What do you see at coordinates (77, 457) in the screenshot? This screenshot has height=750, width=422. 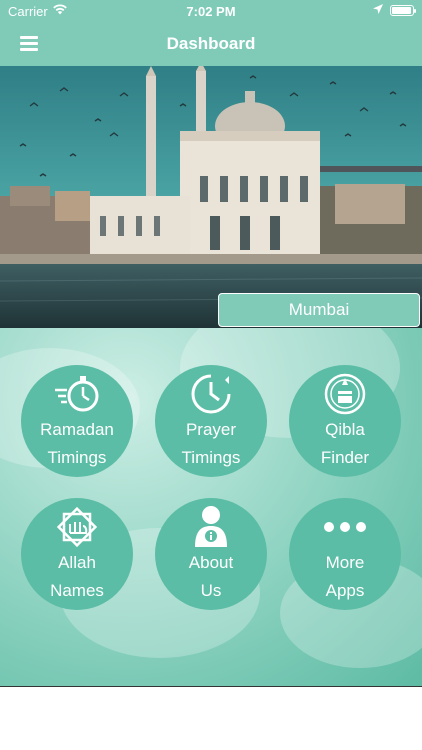 I see `ramadan-label-line2: Timings` at bounding box center [77, 457].